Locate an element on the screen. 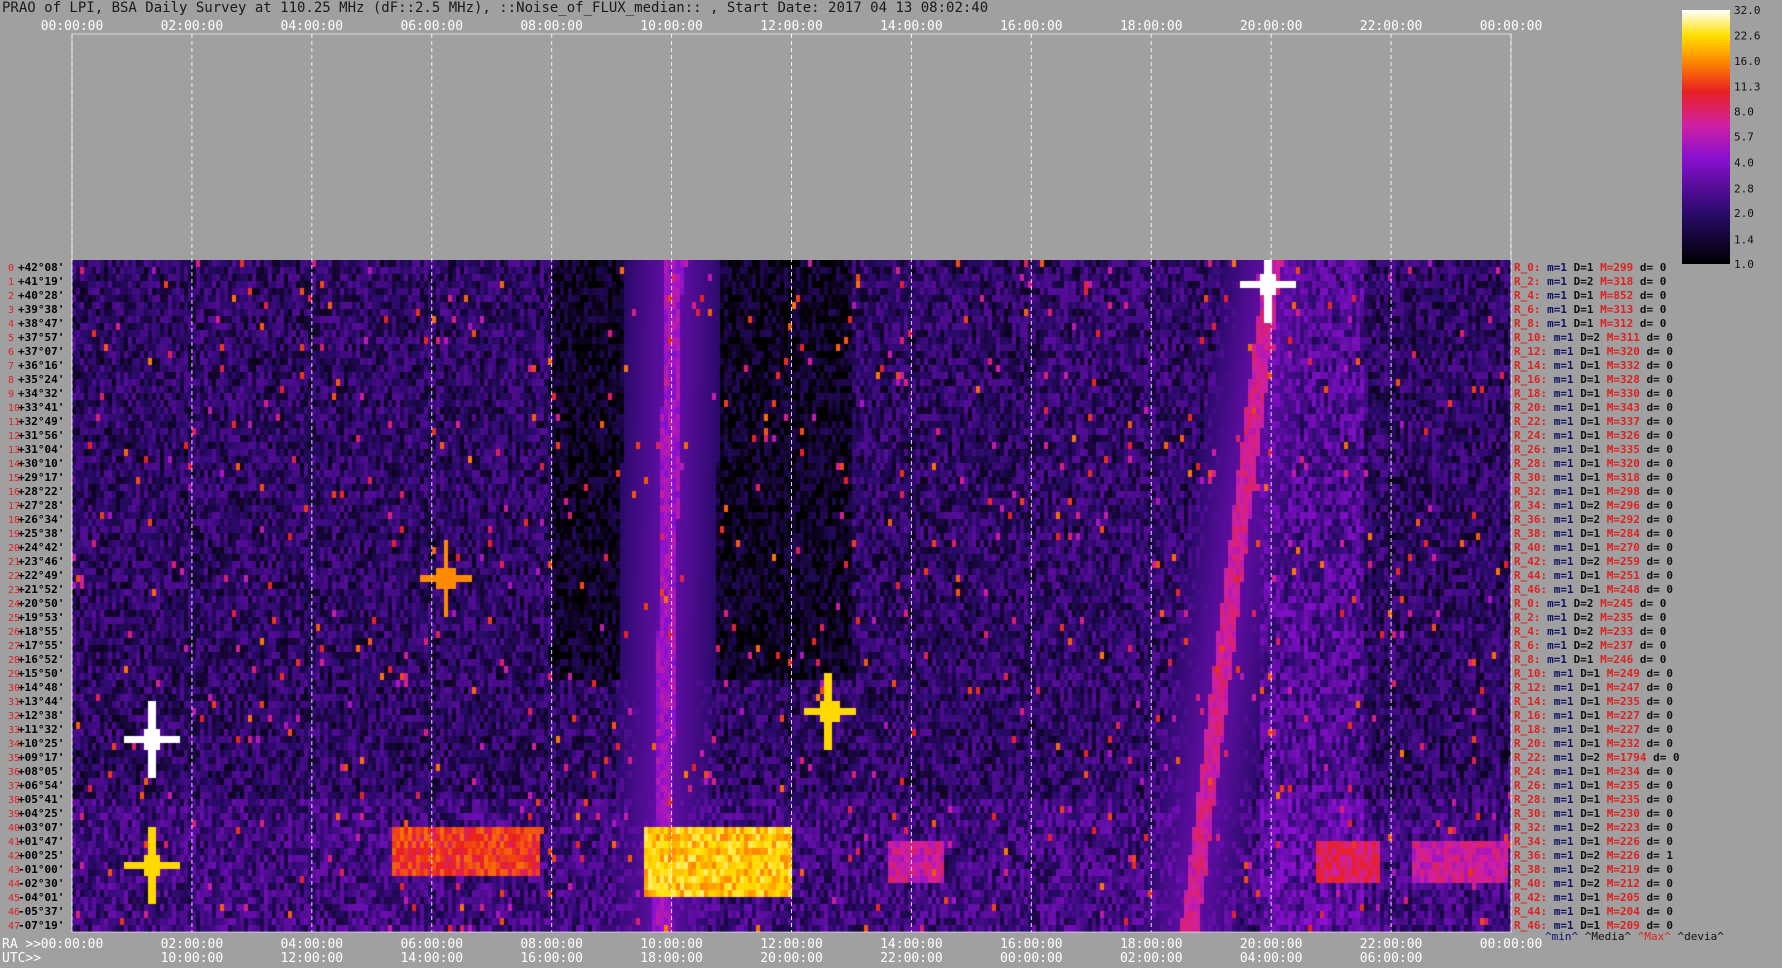 This screenshot has width=1782, height=968. beam-stat-field: R_12: is located at coordinates (1530, 687).